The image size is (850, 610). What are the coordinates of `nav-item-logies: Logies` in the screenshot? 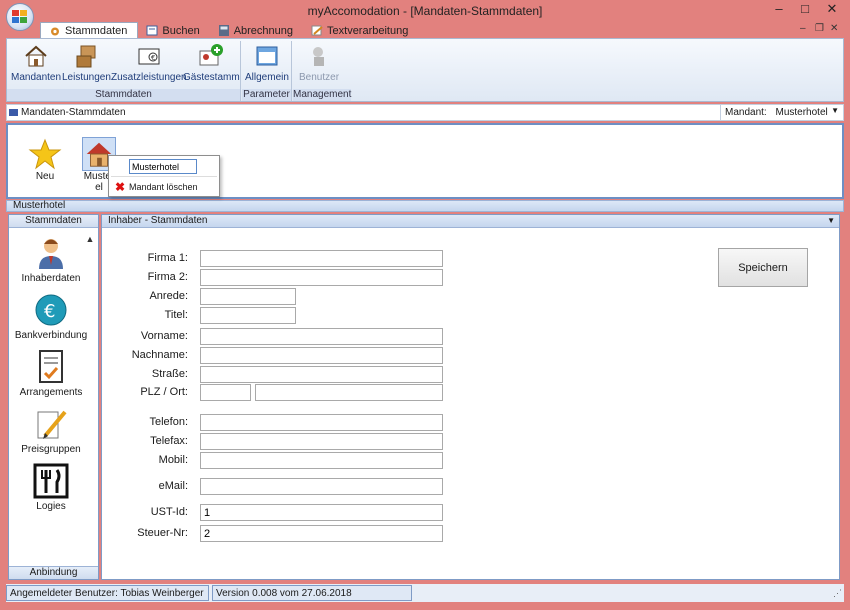 It's located at (51, 487).